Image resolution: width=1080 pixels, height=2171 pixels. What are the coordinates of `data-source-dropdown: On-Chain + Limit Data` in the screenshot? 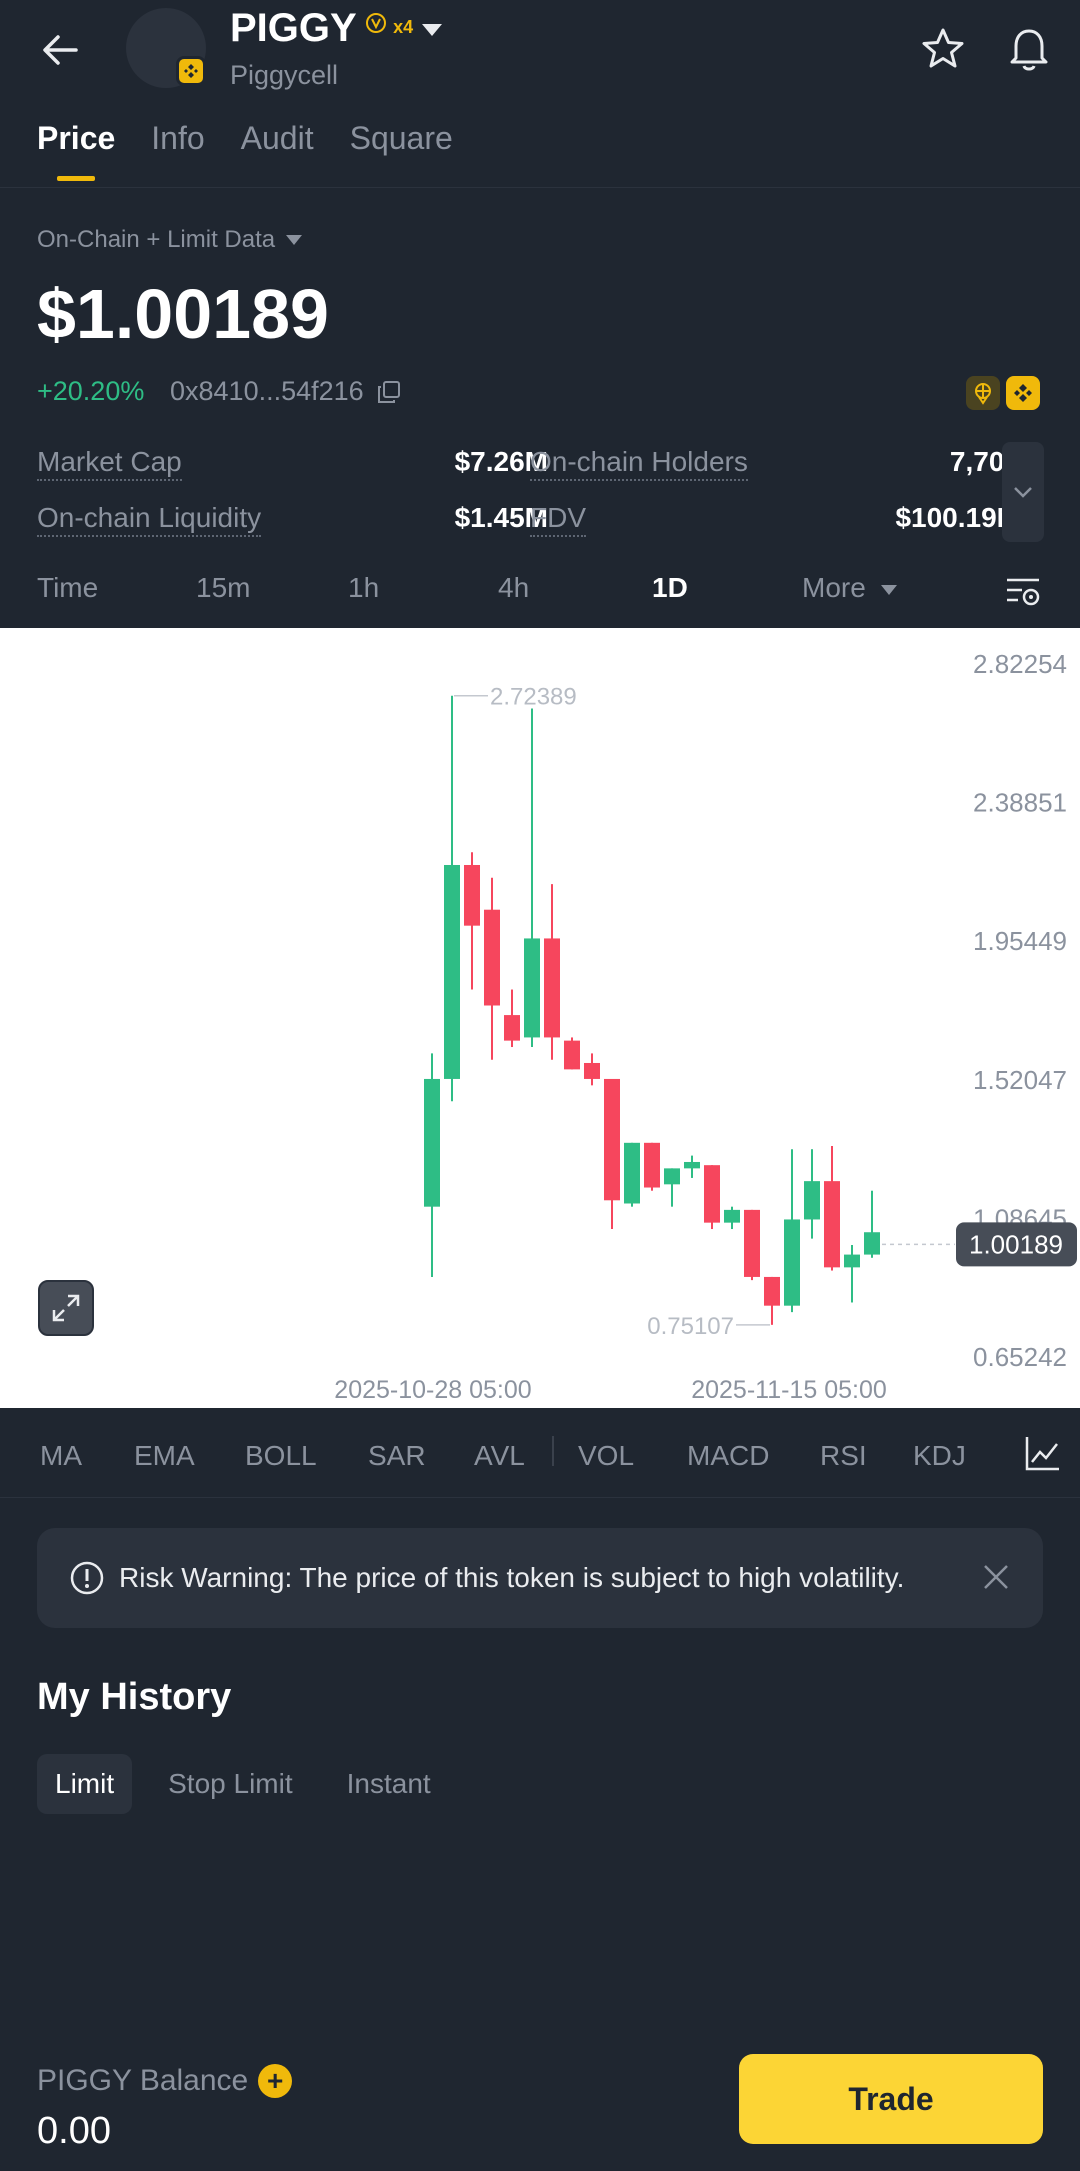 It's located at (170, 240).